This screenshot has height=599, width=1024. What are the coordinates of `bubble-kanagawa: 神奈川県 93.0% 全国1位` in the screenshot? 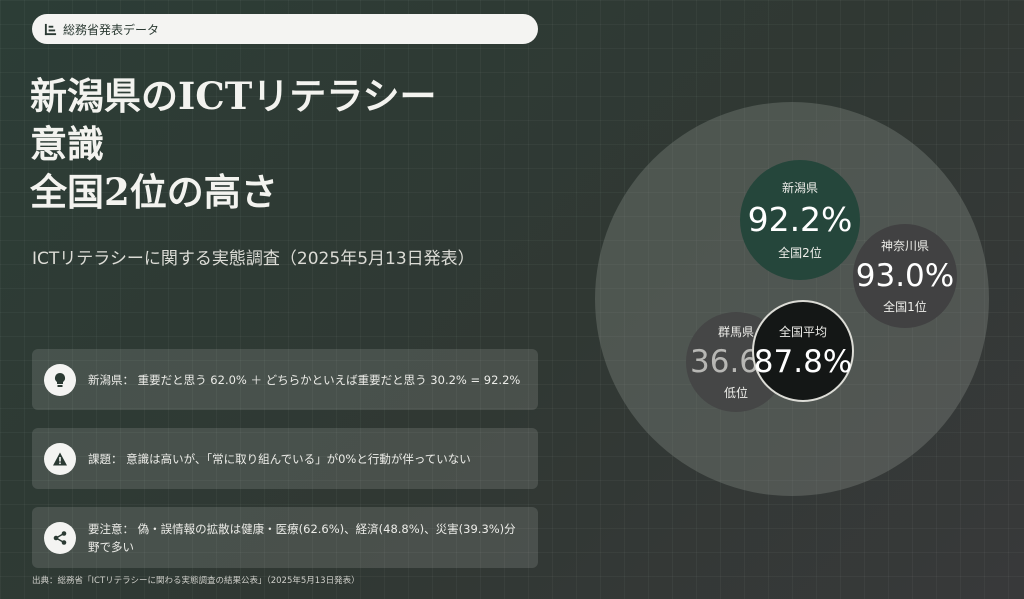 It's located at (905, 276).